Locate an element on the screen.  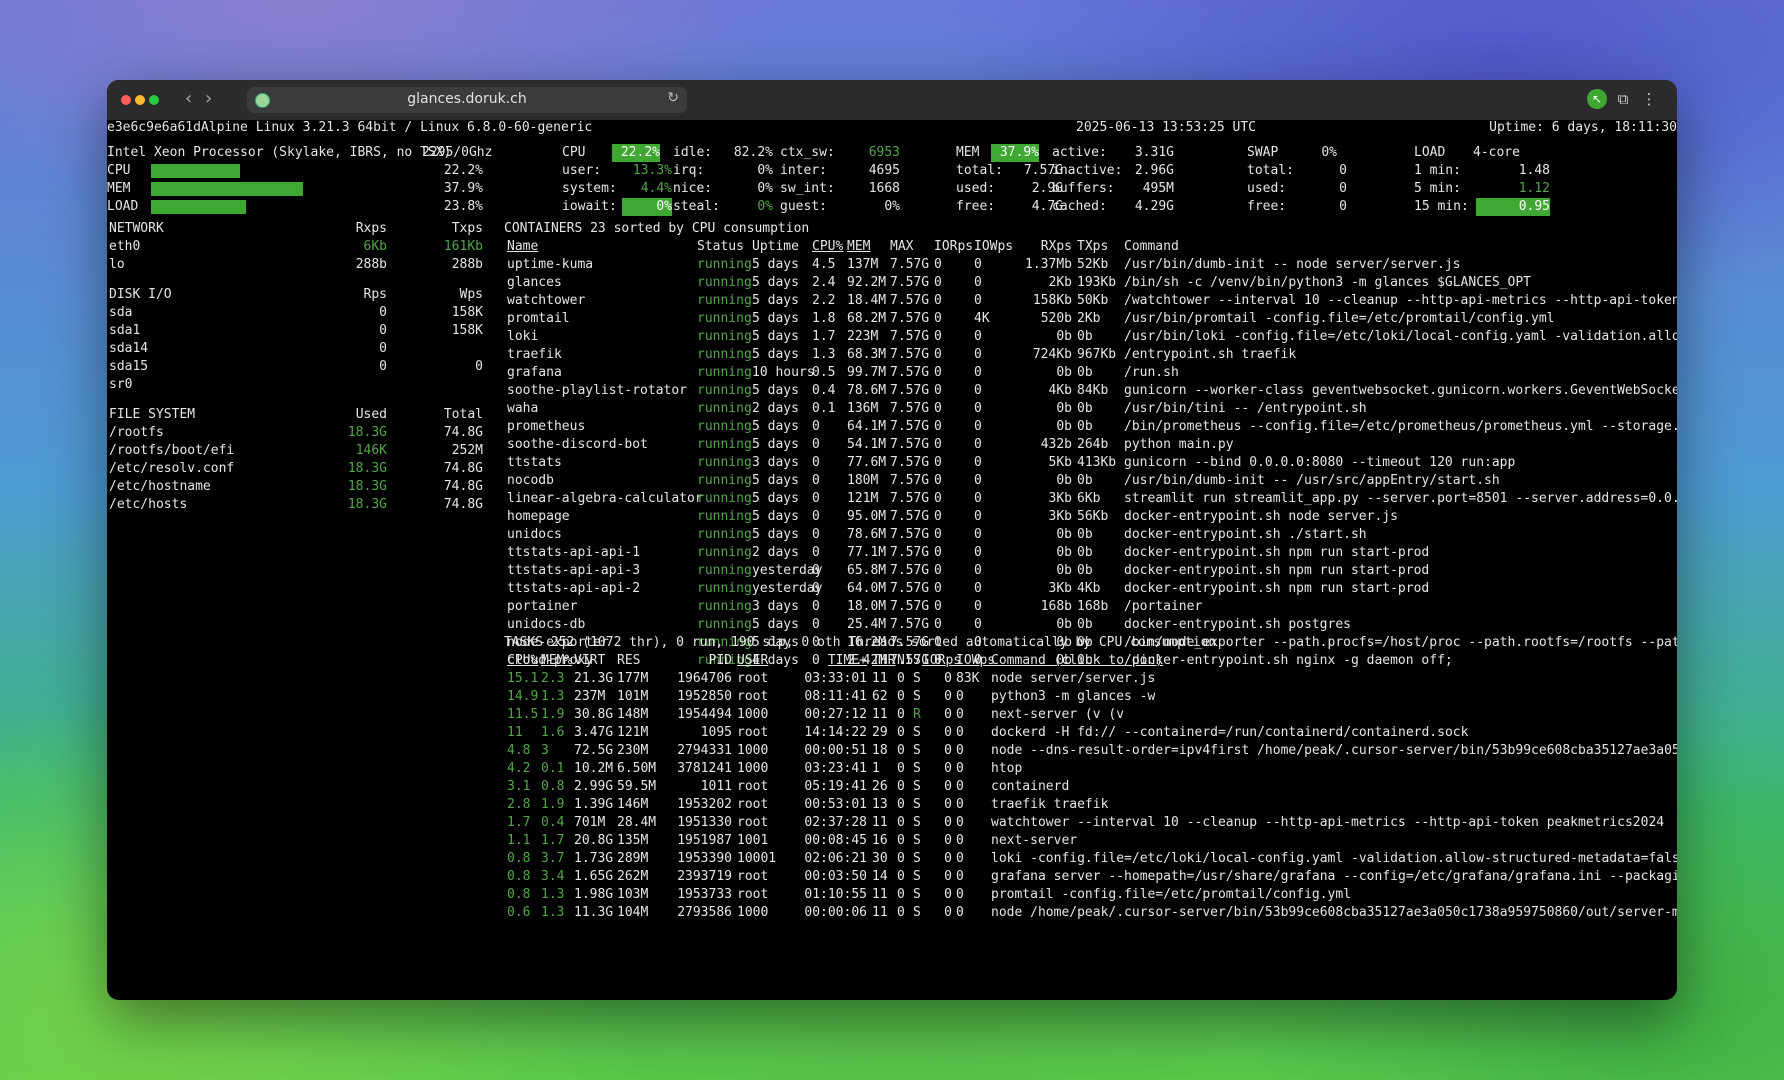
mem-title: MEM is located at coordinates (968, 152).